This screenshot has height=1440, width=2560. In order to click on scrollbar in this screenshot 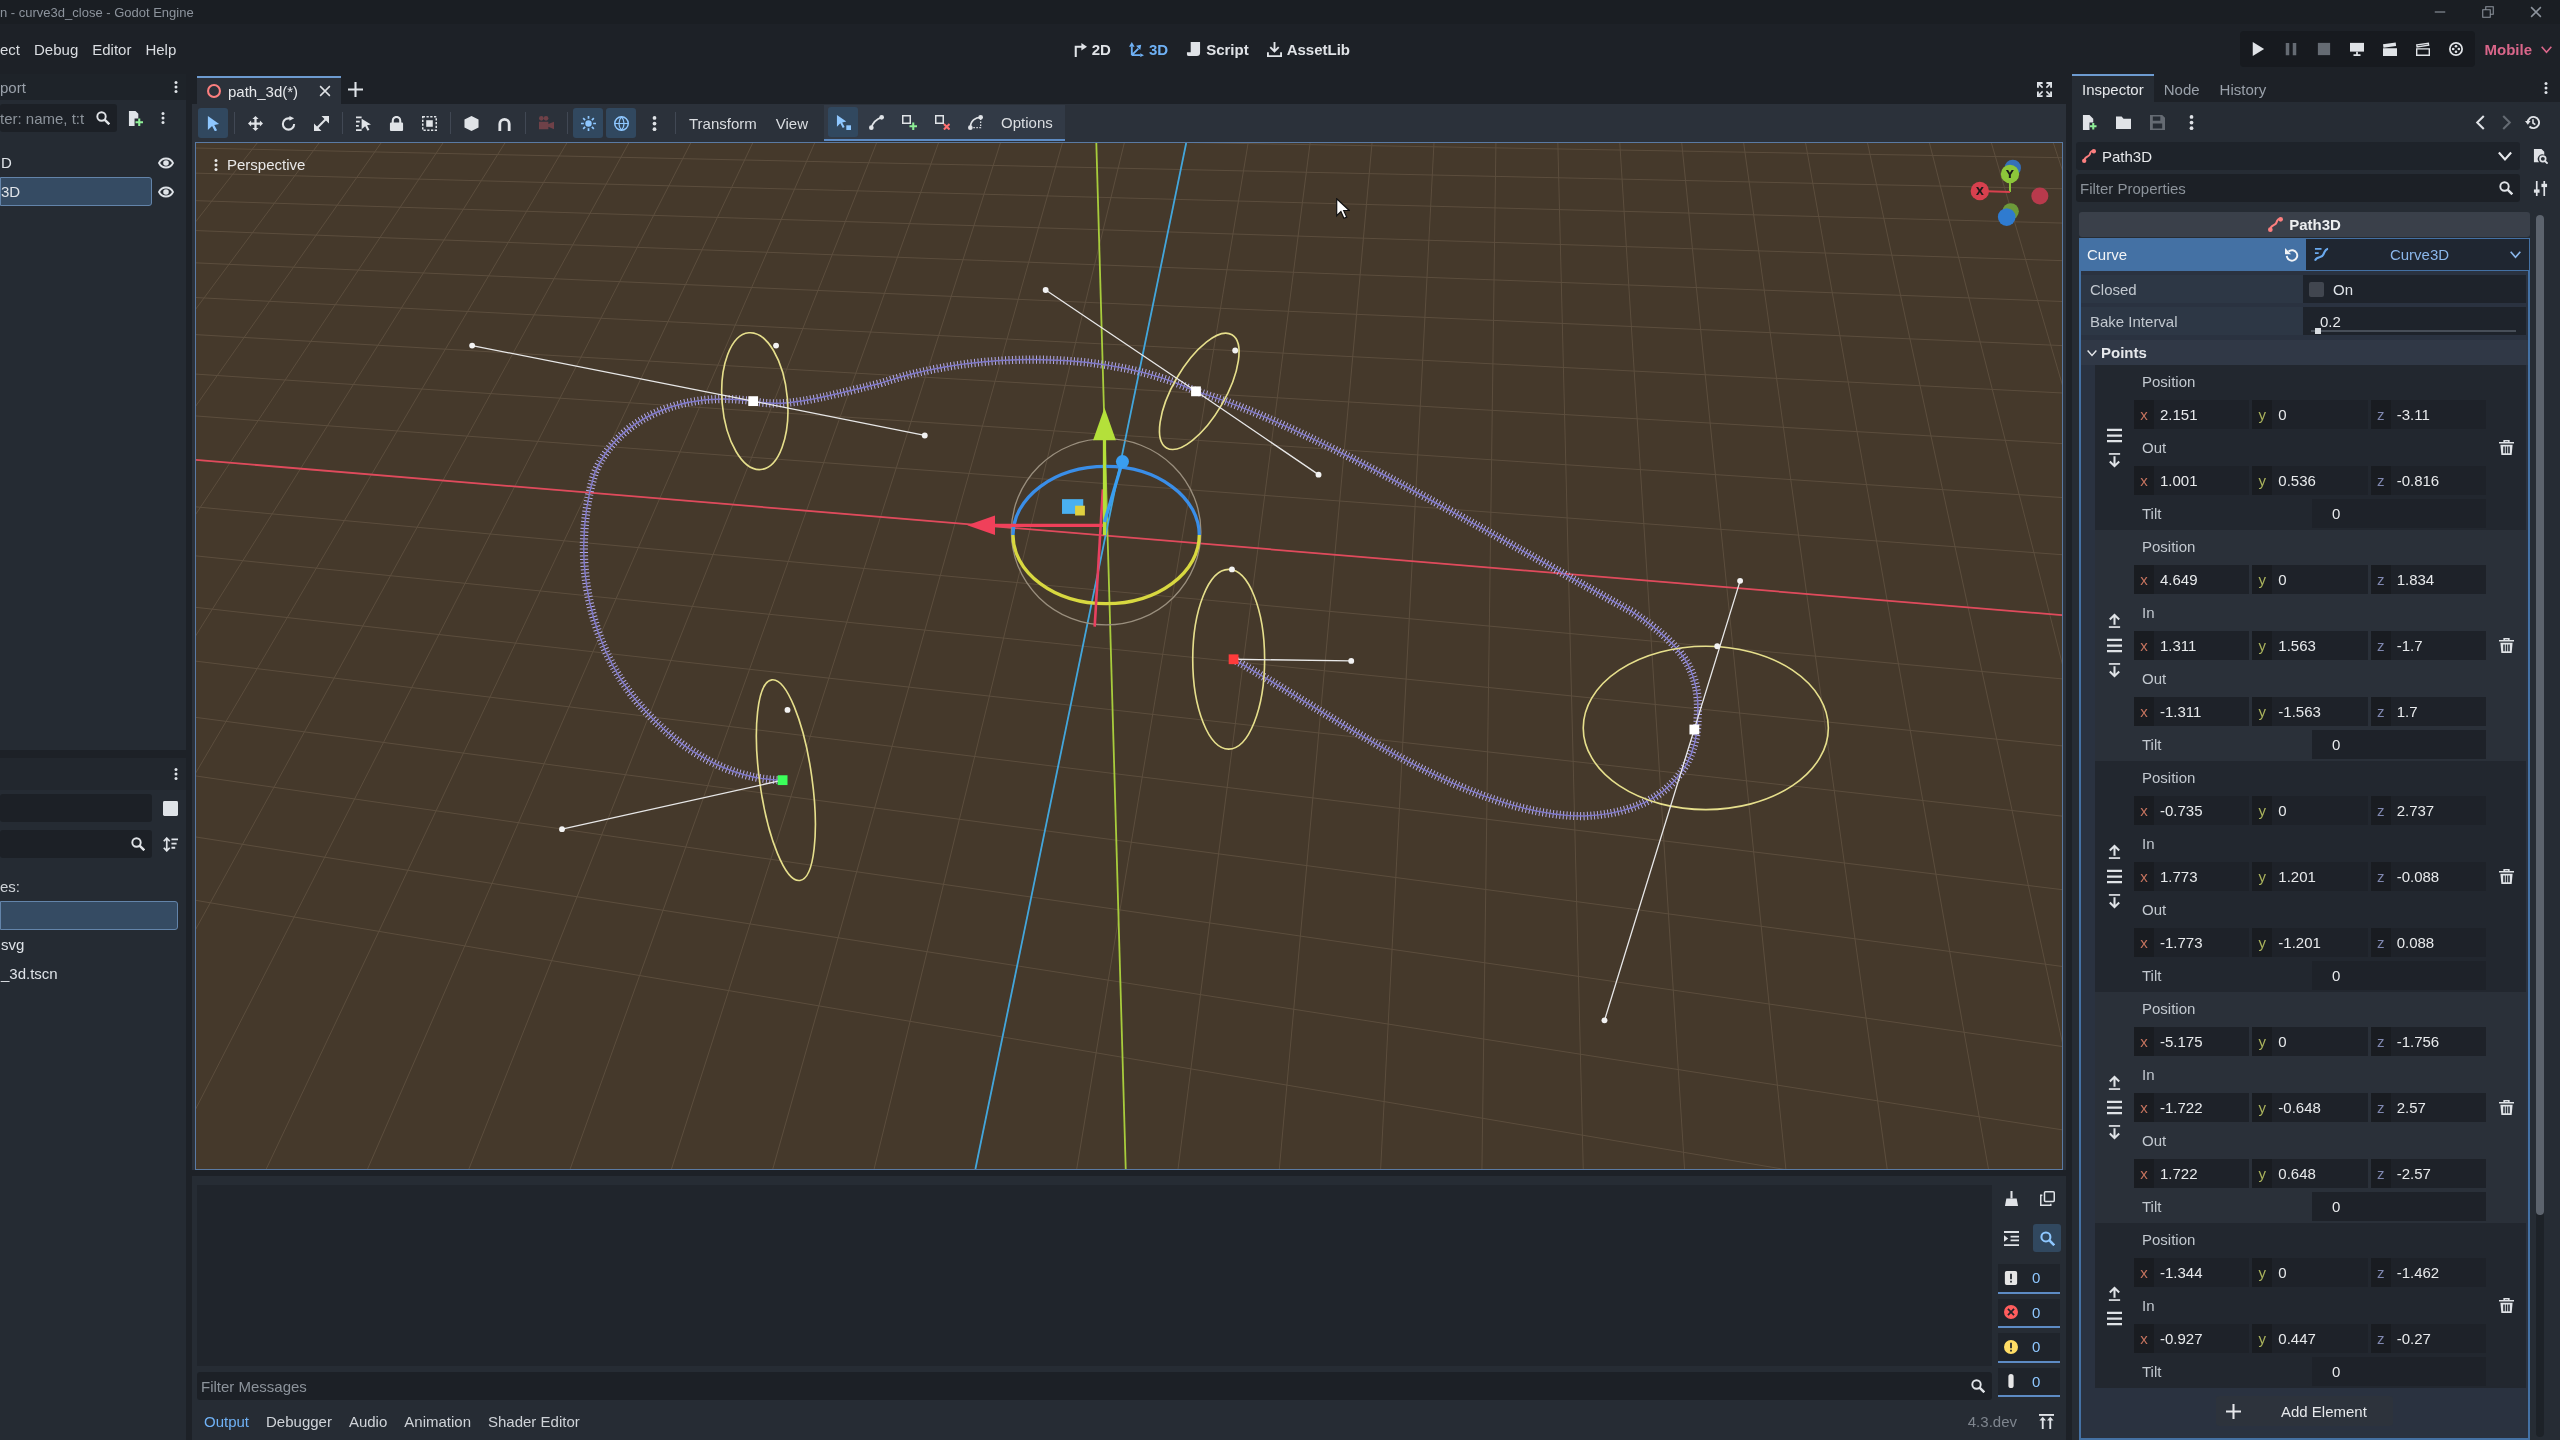, I will do `click(2540, 826)`.